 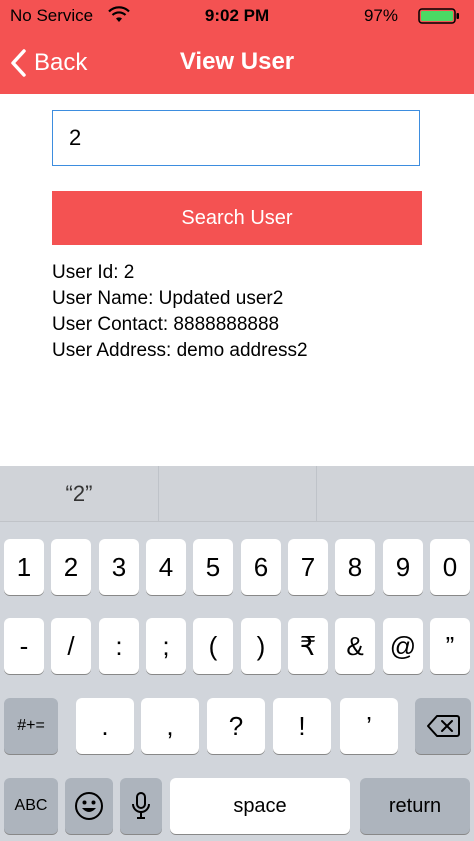 What do you see at coordinates (355, 567) in the screenshot?
I see `key-8: 8` at bounding box center [355, 567].